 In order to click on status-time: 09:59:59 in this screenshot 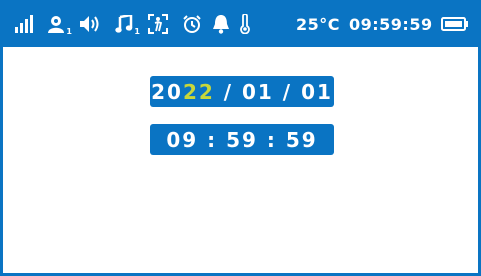, I will do `click(391, 24)`.